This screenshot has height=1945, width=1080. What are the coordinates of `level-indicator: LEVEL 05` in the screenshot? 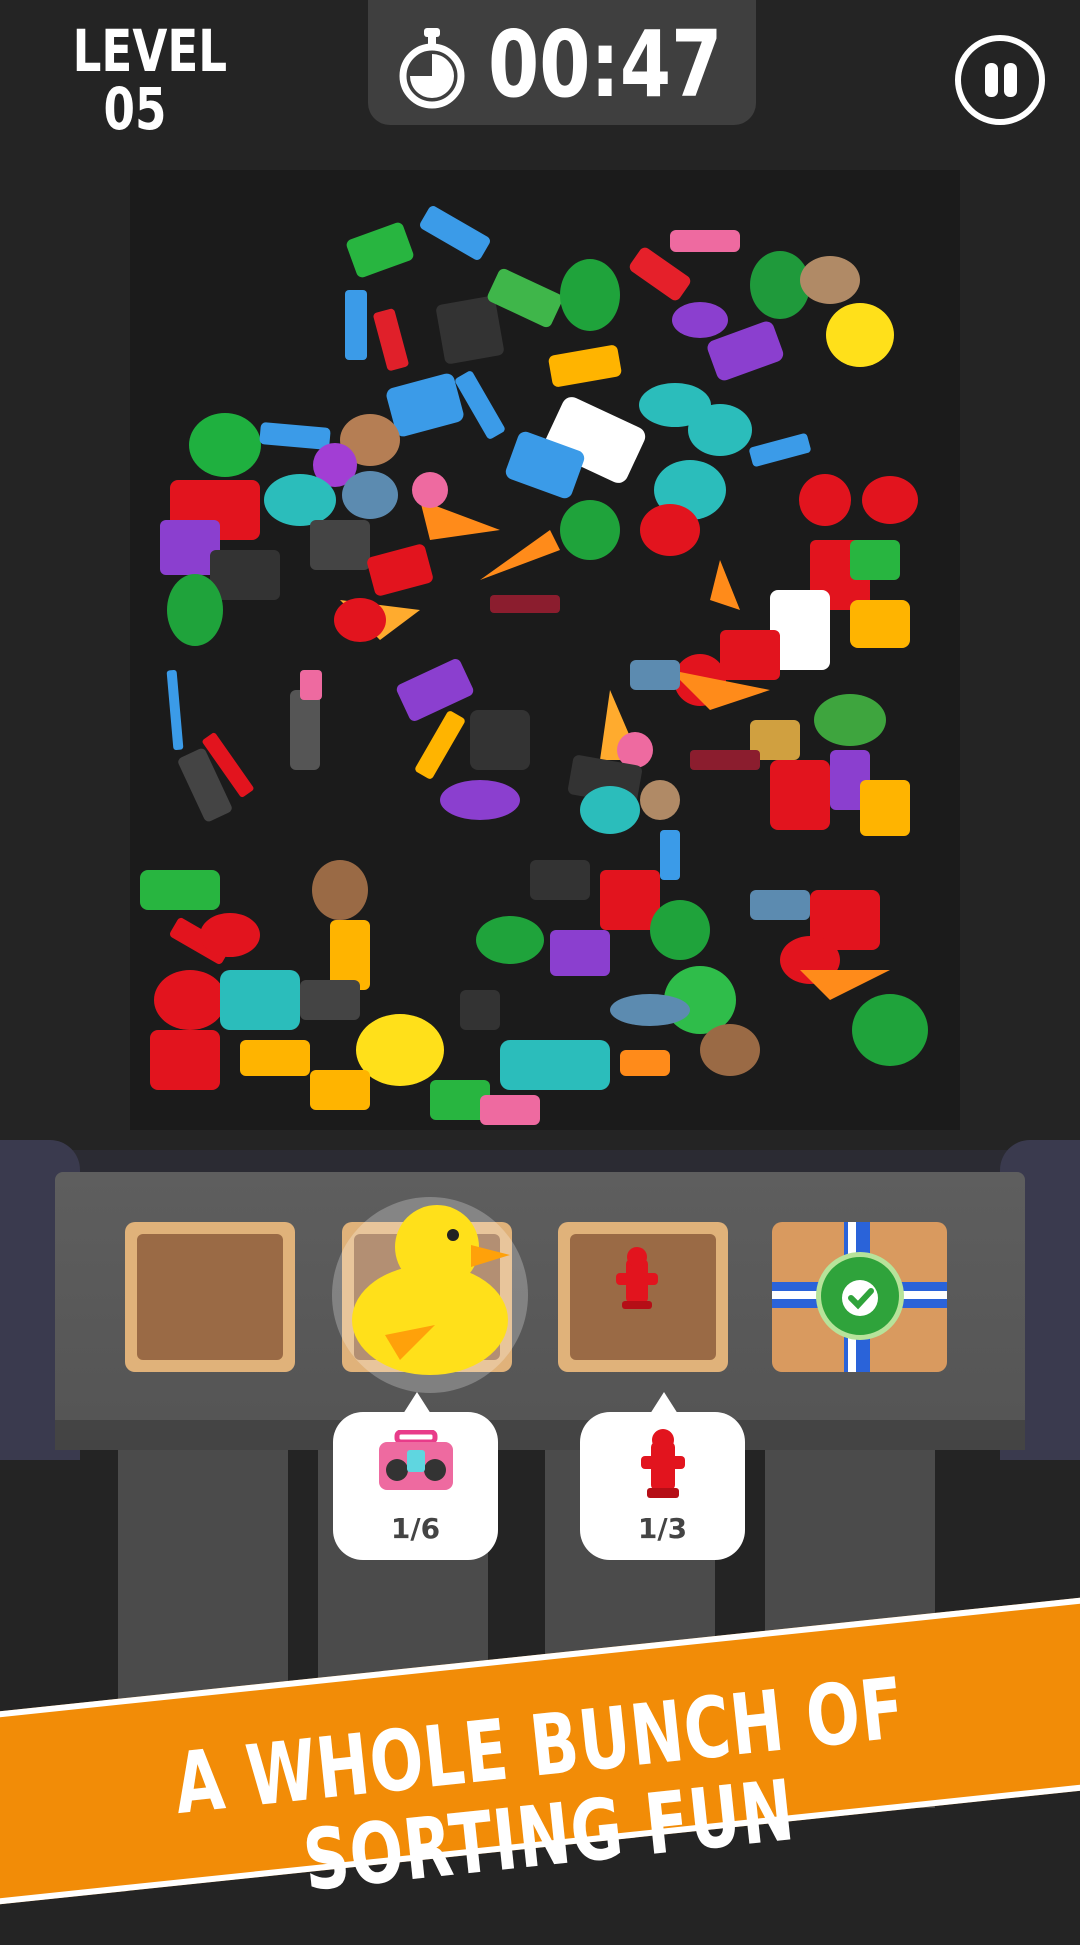 It's located at (141, 80).